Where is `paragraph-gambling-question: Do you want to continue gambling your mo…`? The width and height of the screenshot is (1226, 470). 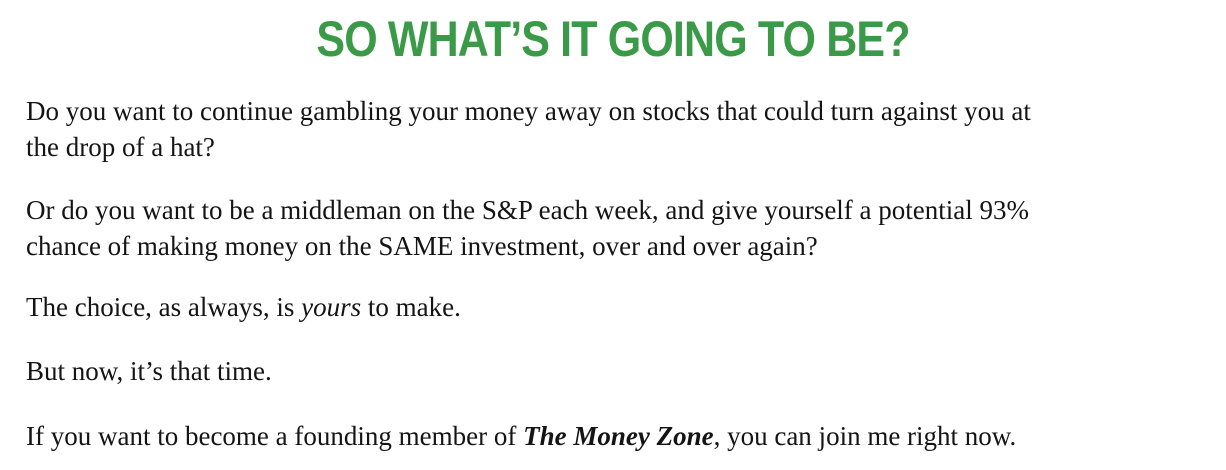 paragraph-gambling-question: Do you want to continue gambling your mo… is located at coordinates (621, 129).